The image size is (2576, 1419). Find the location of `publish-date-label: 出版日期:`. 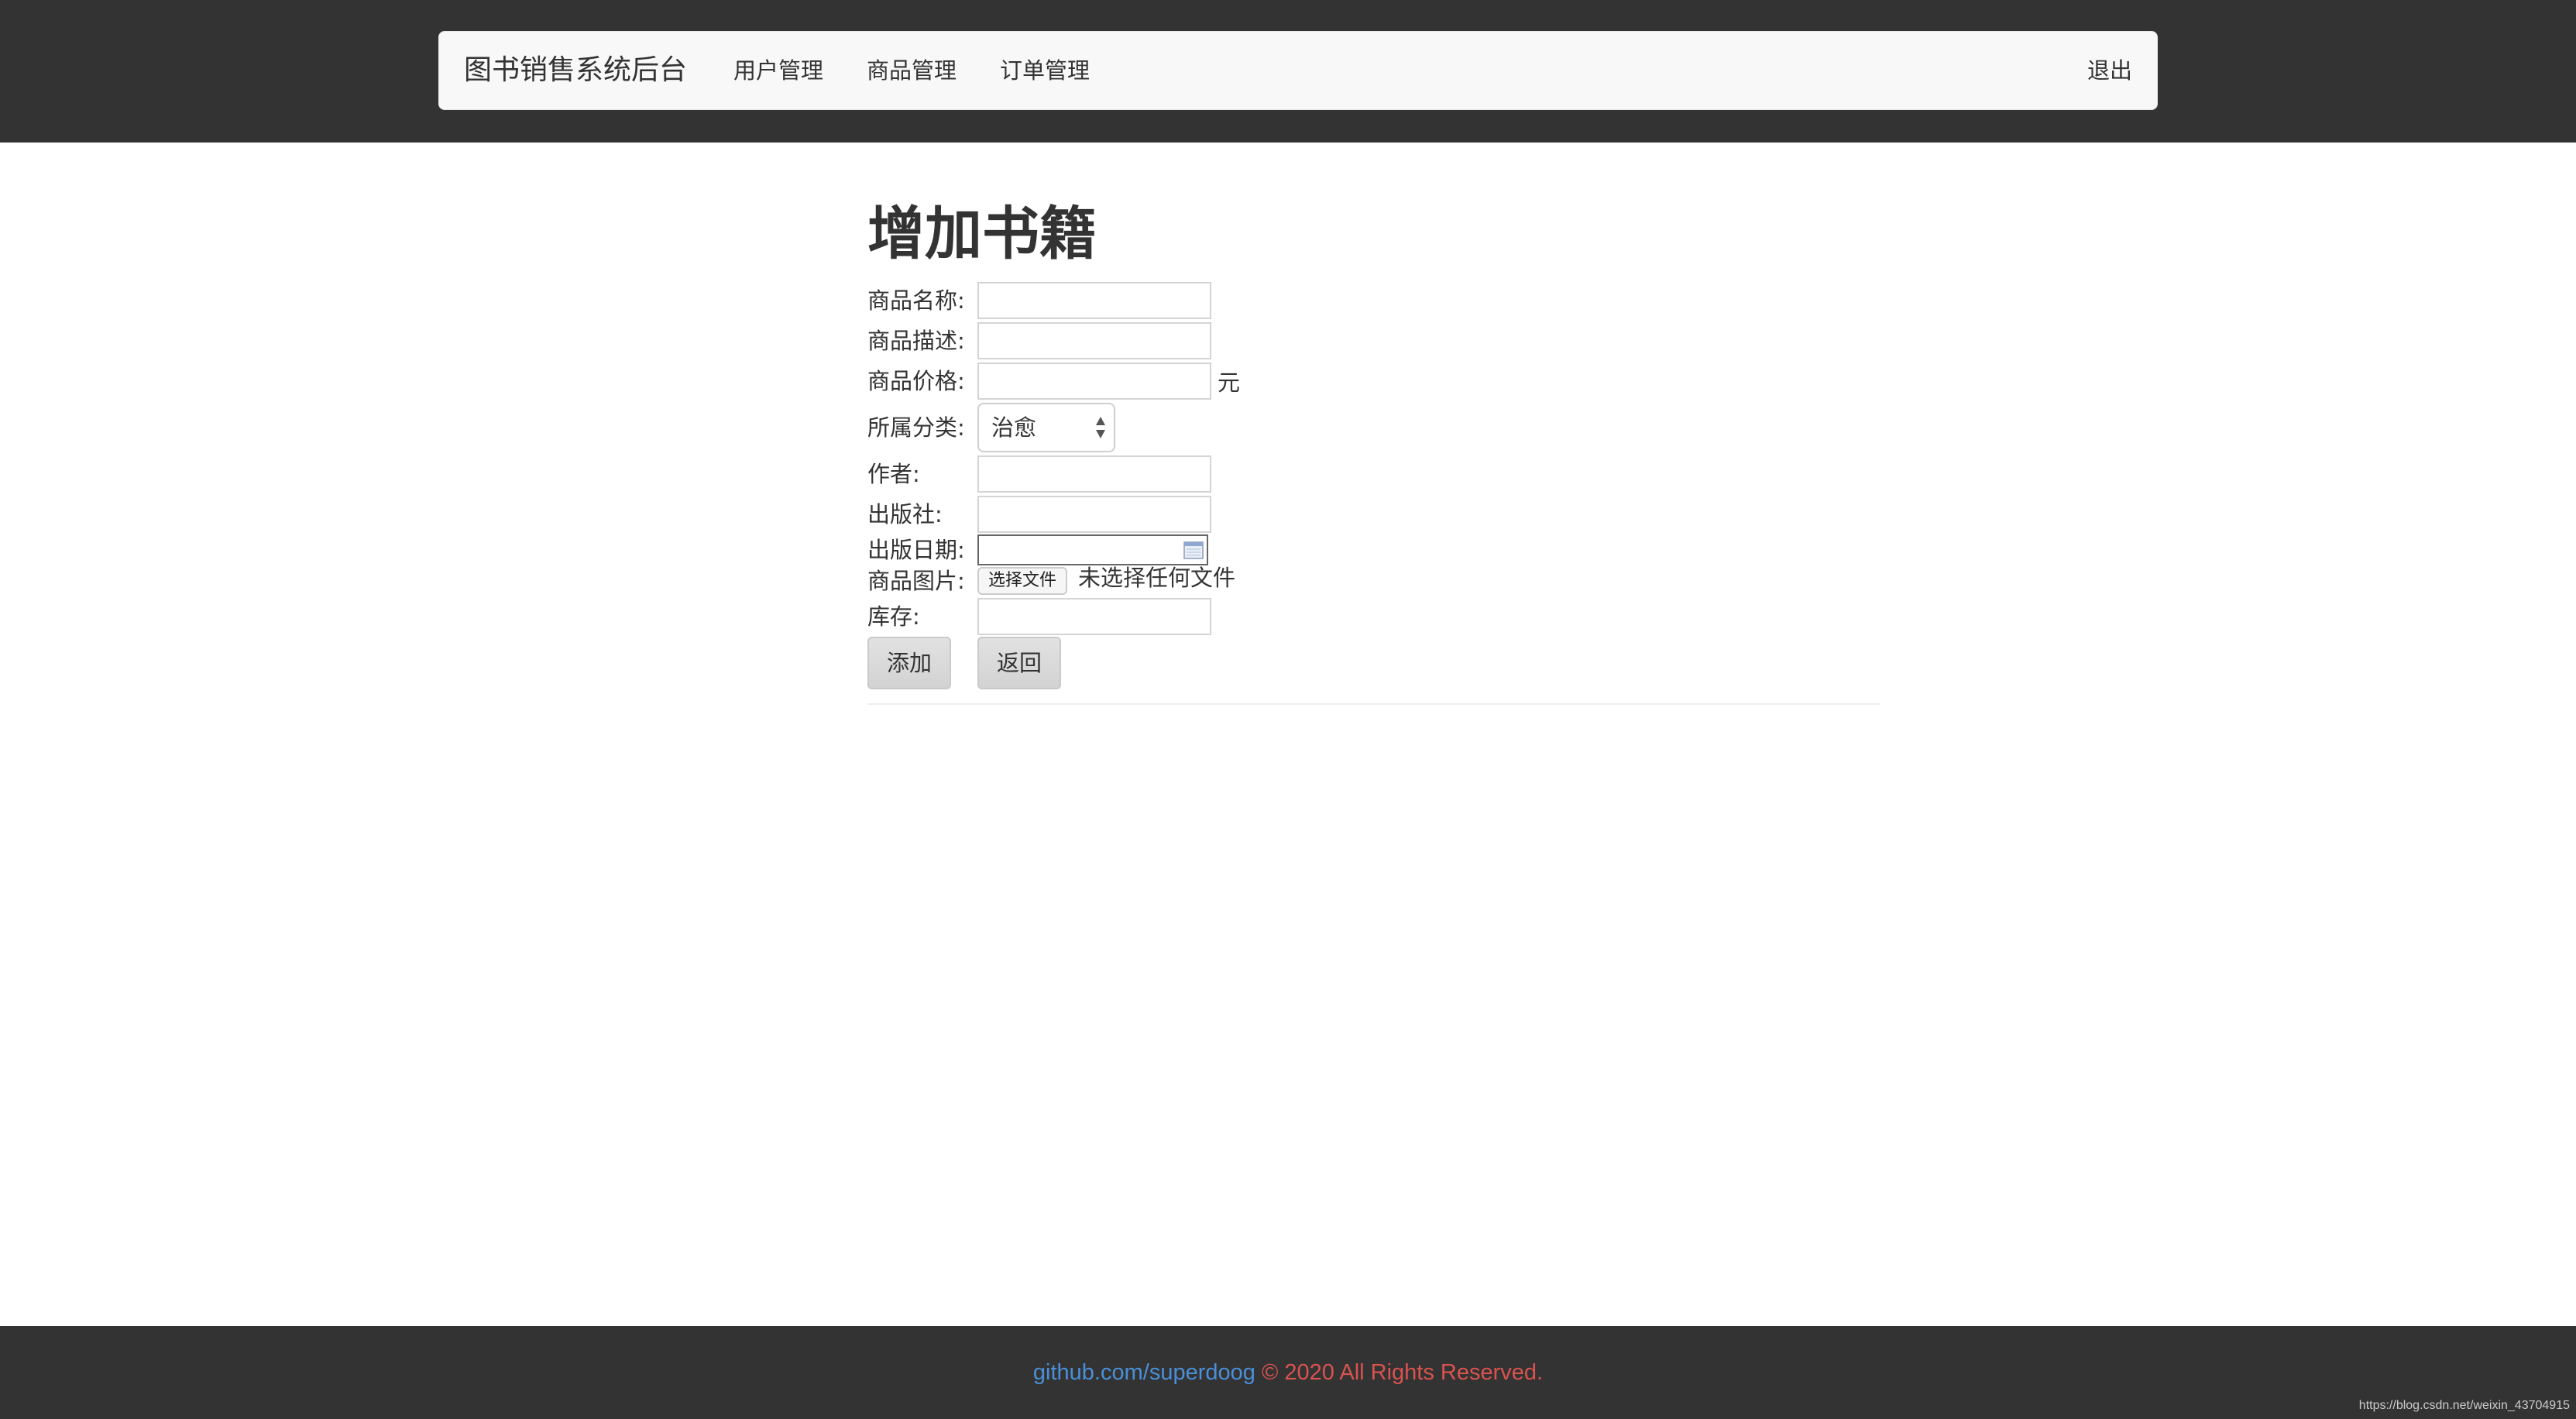

publish-date-label: 出版日期: is located at coordinates (916, 550).